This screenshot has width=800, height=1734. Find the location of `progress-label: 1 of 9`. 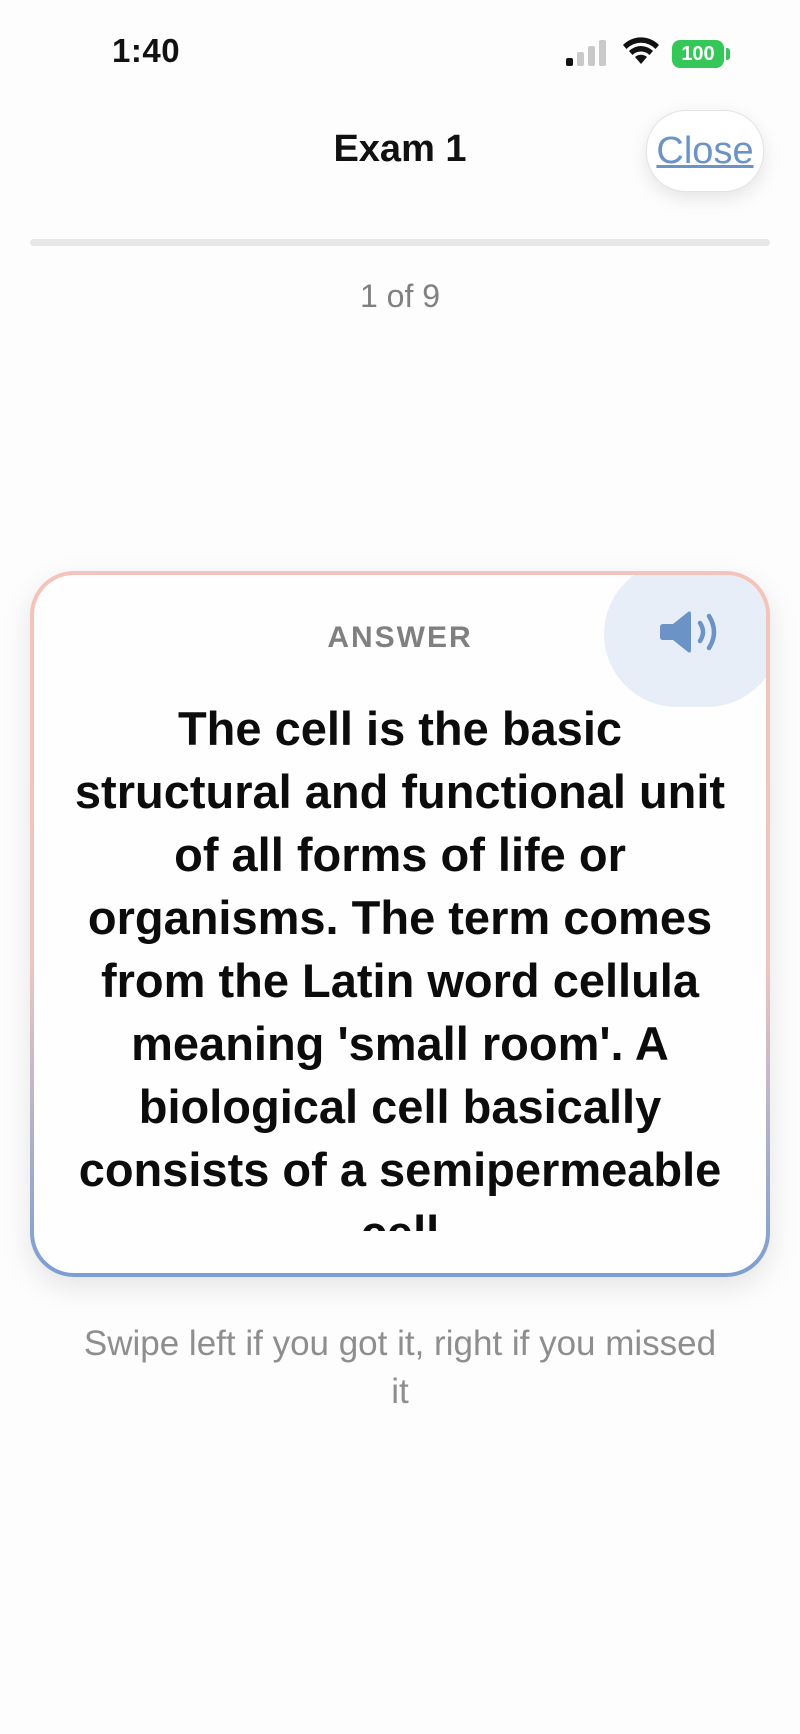

progress-label: 1 of 9 is located at coordinates (400, 296).